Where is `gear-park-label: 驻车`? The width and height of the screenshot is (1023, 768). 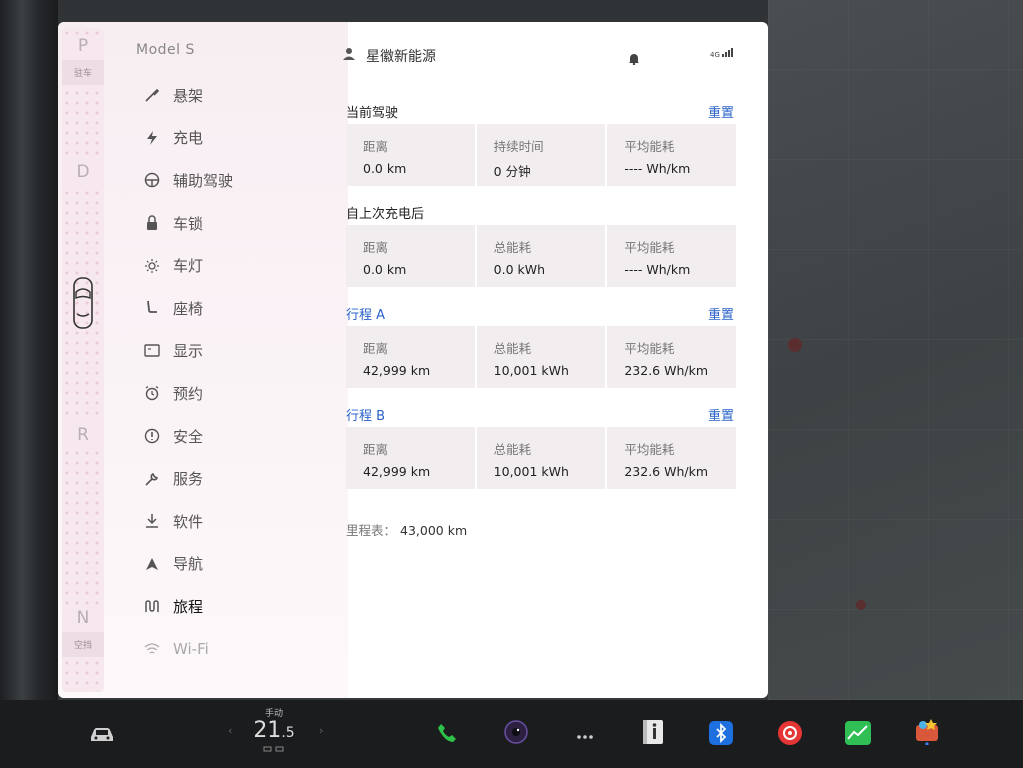
gear-park-label: 驻车 is located at coordinates (83, 72).